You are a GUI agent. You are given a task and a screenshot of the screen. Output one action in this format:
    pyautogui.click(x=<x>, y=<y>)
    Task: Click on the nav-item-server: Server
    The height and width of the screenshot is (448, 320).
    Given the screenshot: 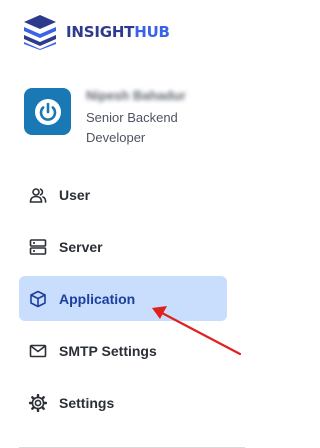 What is the action you would take?
    pyautogui.click(x=123, y=246)
    